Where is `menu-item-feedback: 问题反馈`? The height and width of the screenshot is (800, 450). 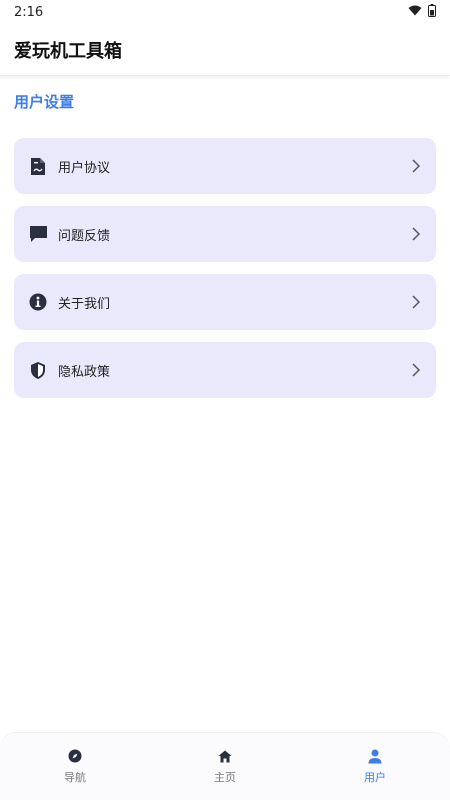
menu-item-feedback: 问题反馈 is located at coordinates (225, 234).